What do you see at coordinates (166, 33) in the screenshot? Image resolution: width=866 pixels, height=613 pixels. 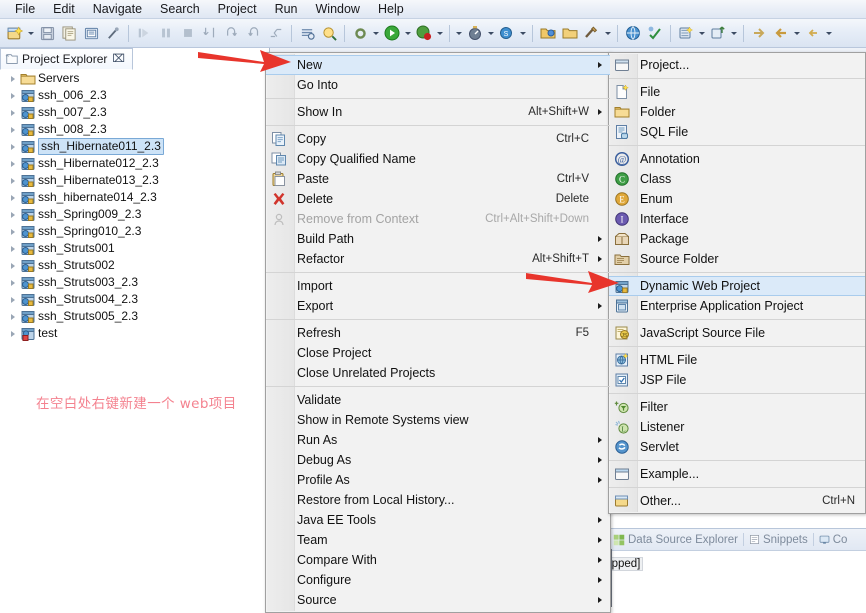 I see `suspend-icon` at bounding box center [166, 33].